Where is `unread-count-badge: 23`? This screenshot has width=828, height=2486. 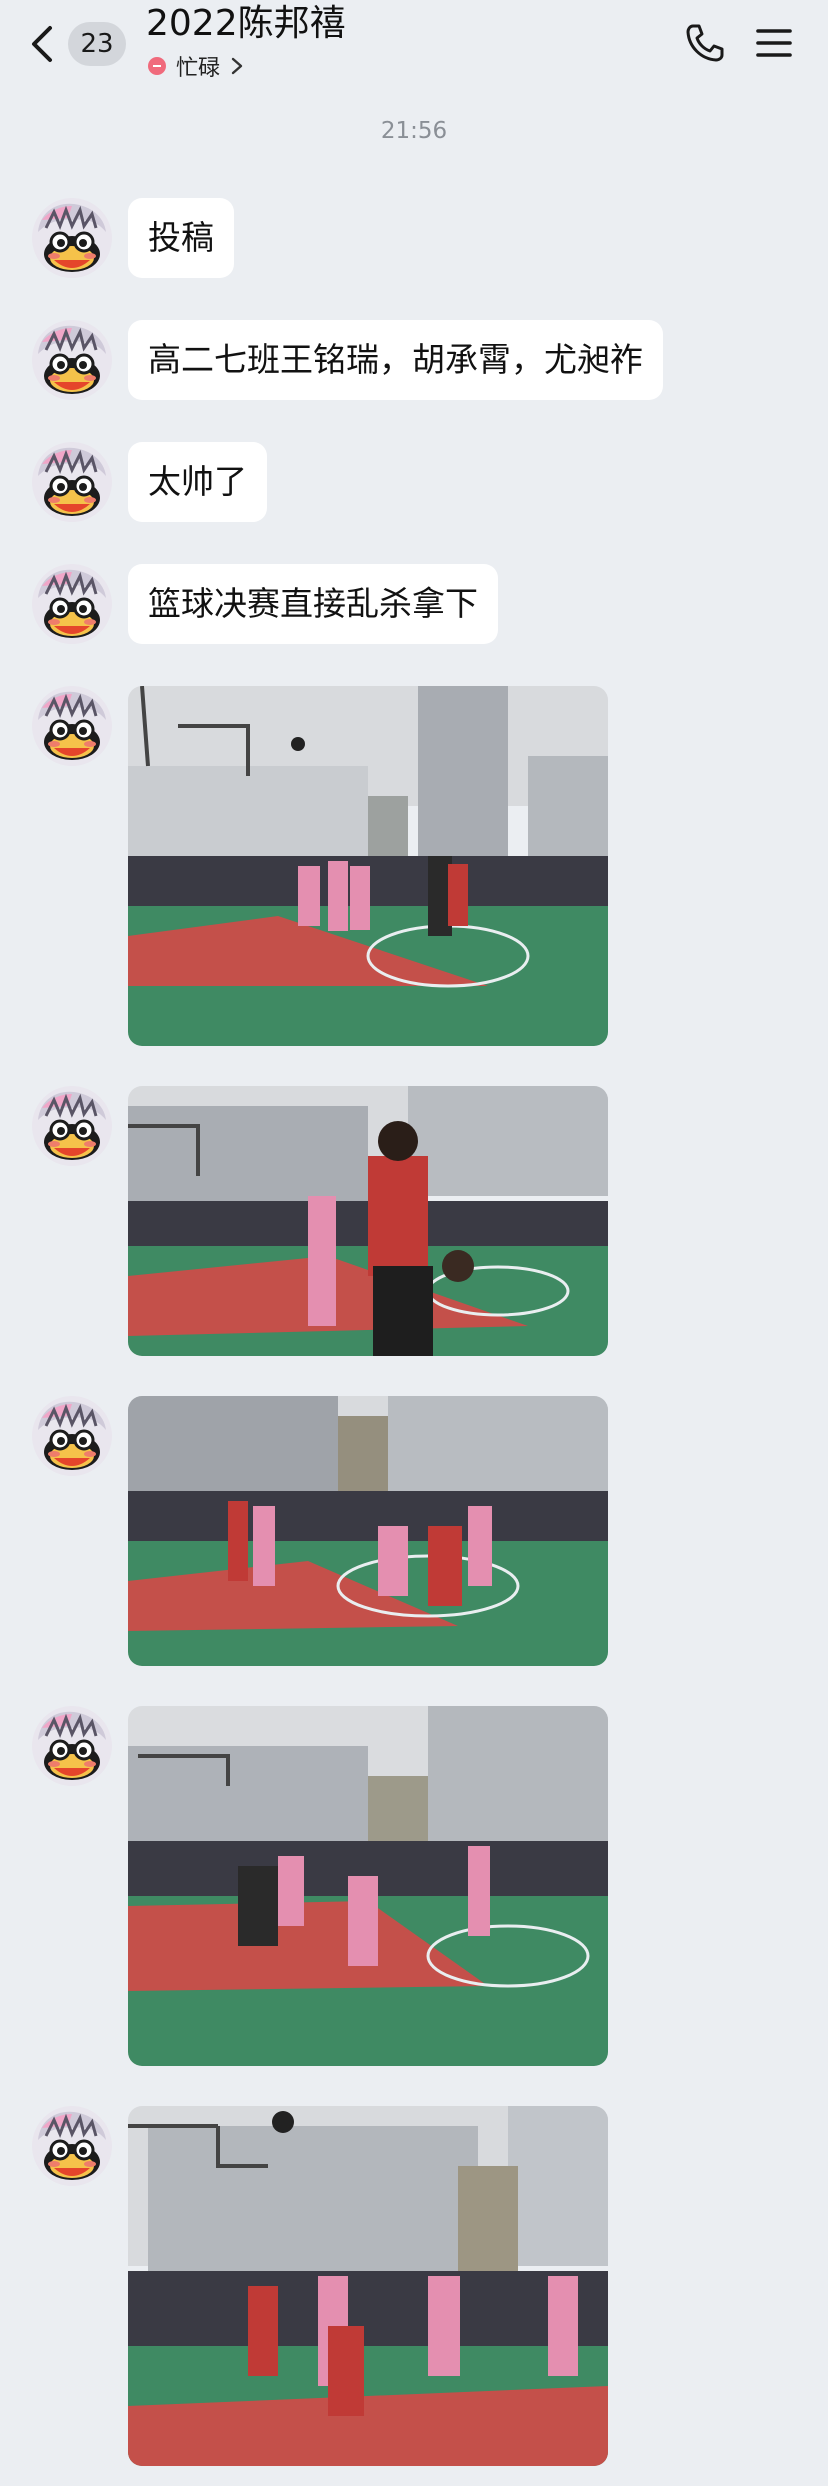 unread-count-badge: 23 is located at coordinates (97, 44).